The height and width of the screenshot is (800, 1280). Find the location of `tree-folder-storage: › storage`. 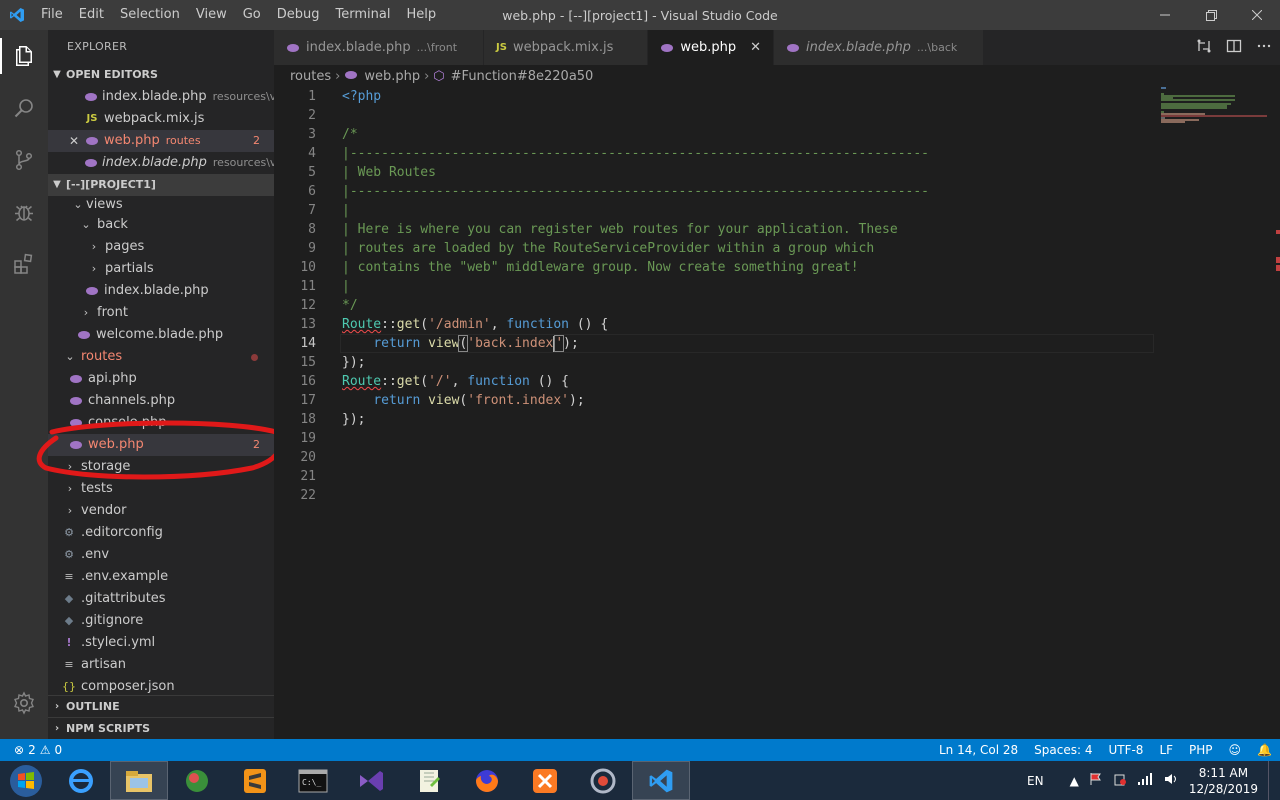

tree-folder-storage: › storage is located at coordinates (161, 467).